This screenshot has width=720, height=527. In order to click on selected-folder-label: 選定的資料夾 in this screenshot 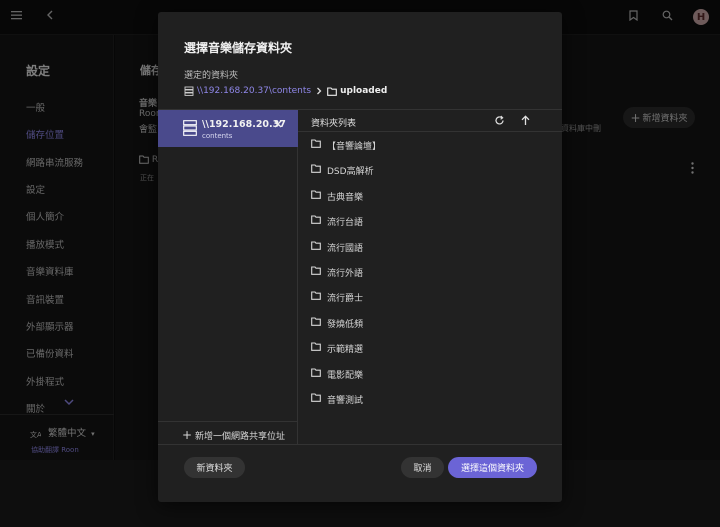, I will do `click(211, 76)`.